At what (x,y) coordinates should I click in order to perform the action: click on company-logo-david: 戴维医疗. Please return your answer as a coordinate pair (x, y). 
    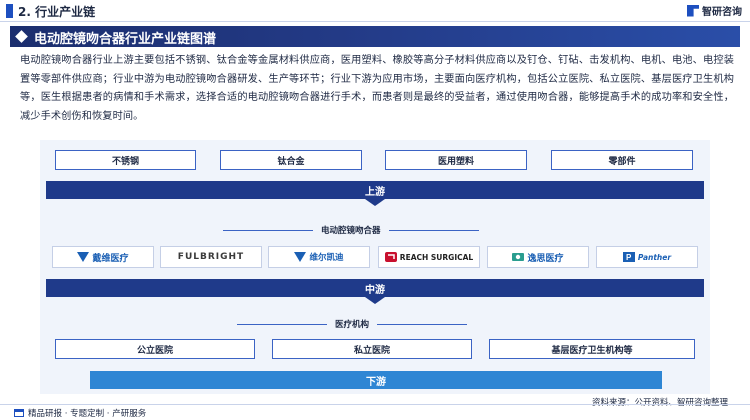
    Looking at the image, I should click on (103, 257).